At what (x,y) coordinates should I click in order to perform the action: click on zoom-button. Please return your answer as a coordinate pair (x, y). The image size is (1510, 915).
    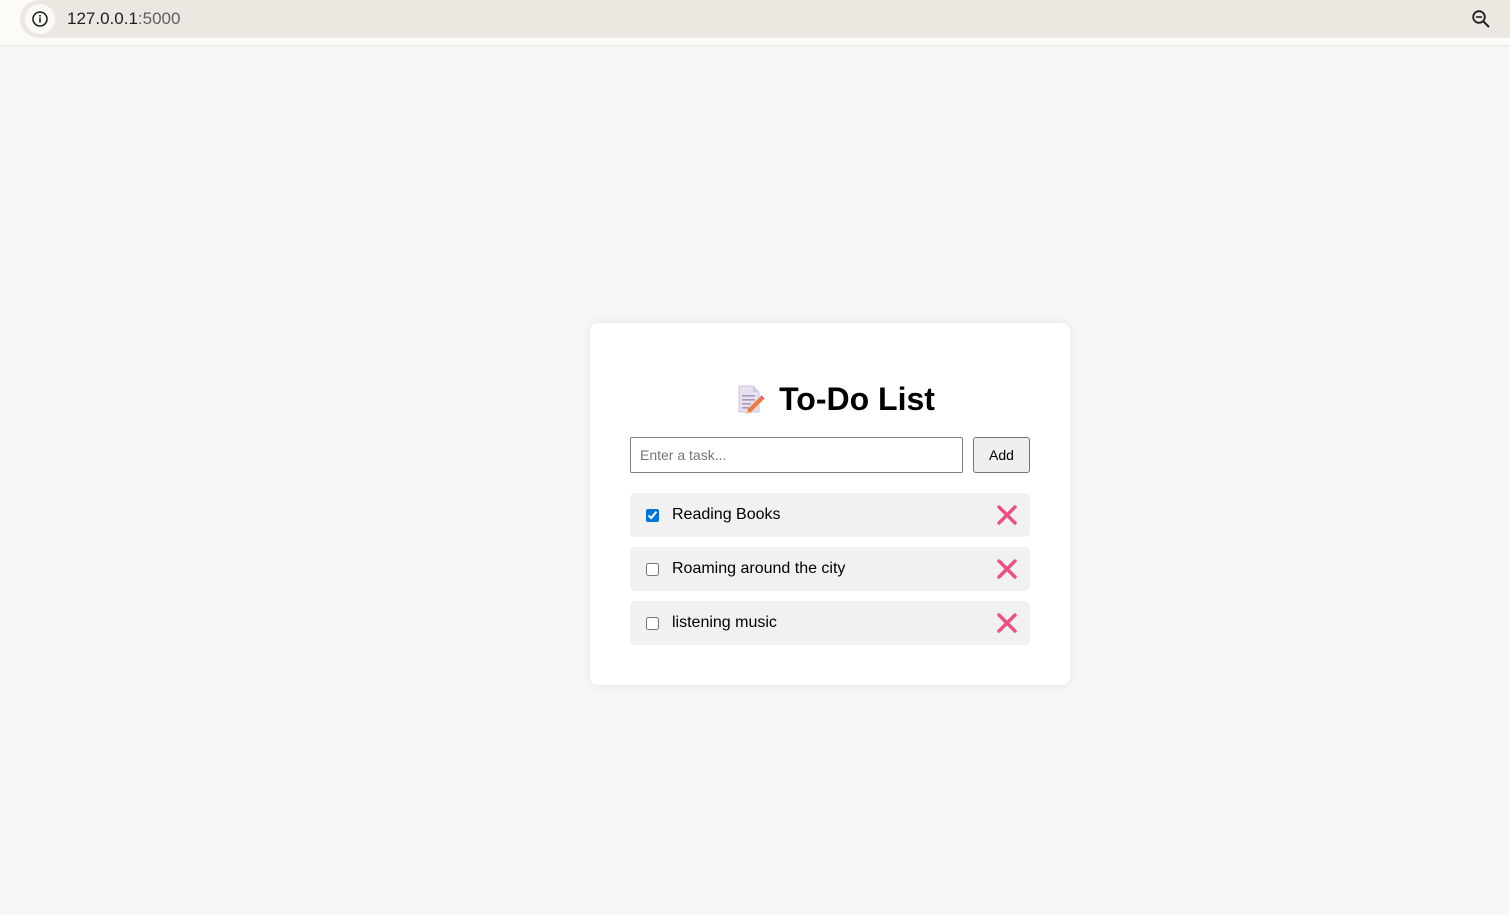
    Looking at the image, I should click on (1481, 19).